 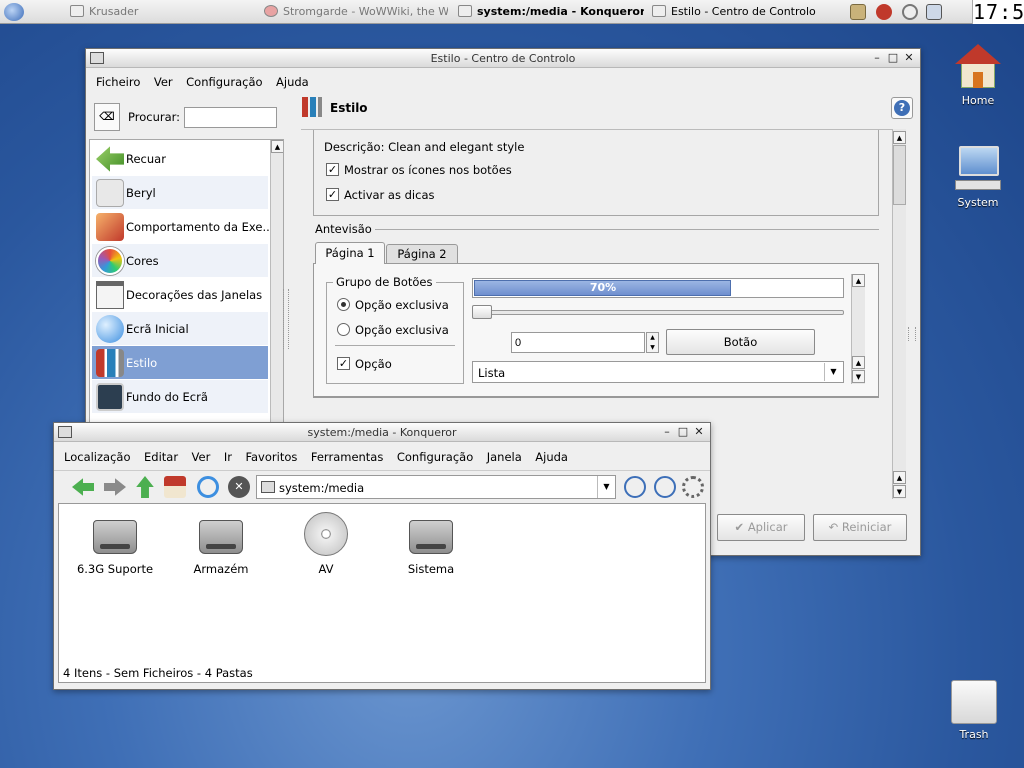 What do you see at coordinates (436, 487) in the screenshot?
I see `location-bar: system:/media ▼` at bounding box center [436, 487].